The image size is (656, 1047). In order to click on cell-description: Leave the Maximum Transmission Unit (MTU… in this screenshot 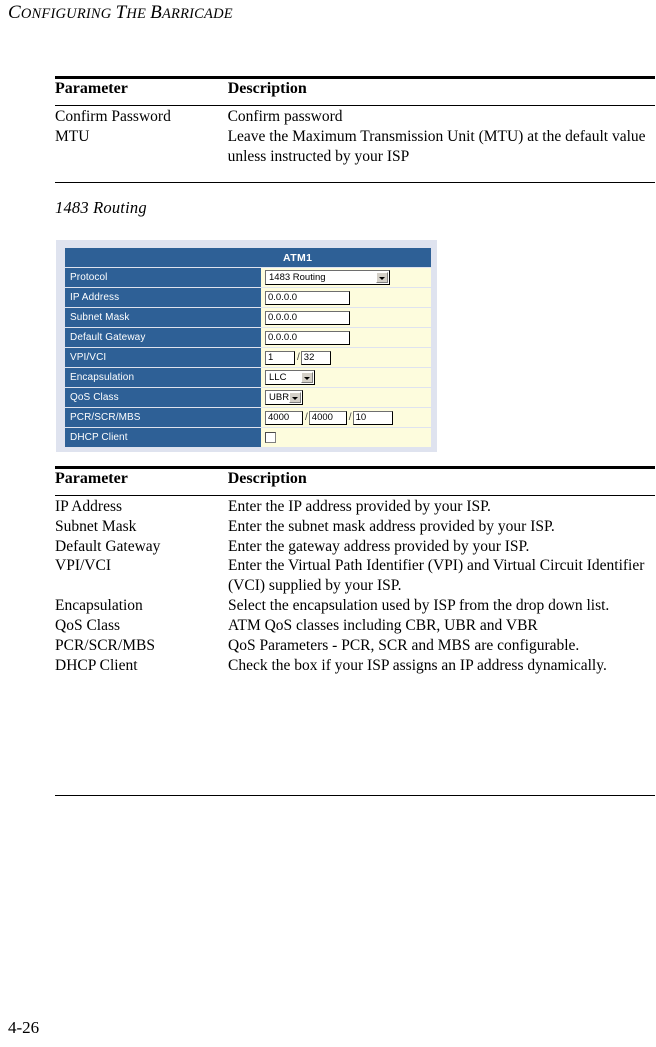, I will do `click(436, 146)`.